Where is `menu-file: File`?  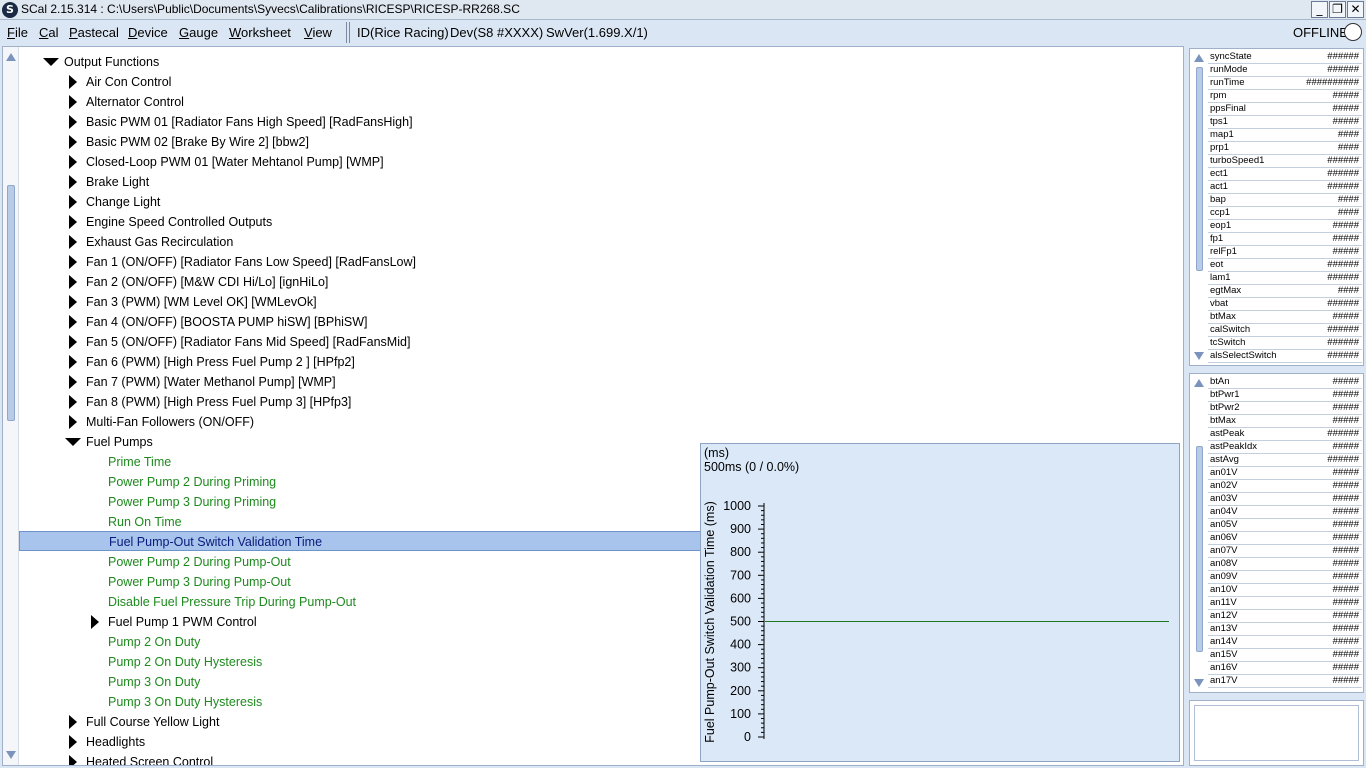 menu-file: File is located at coordinates (17, 32).